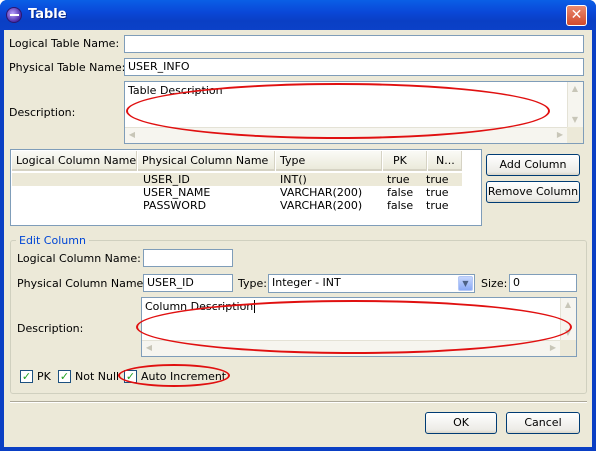 The image size is (596, 451). Describe the element at coordinates (398, 179) in the screenshot. I see `cell-pk: true` at that location.